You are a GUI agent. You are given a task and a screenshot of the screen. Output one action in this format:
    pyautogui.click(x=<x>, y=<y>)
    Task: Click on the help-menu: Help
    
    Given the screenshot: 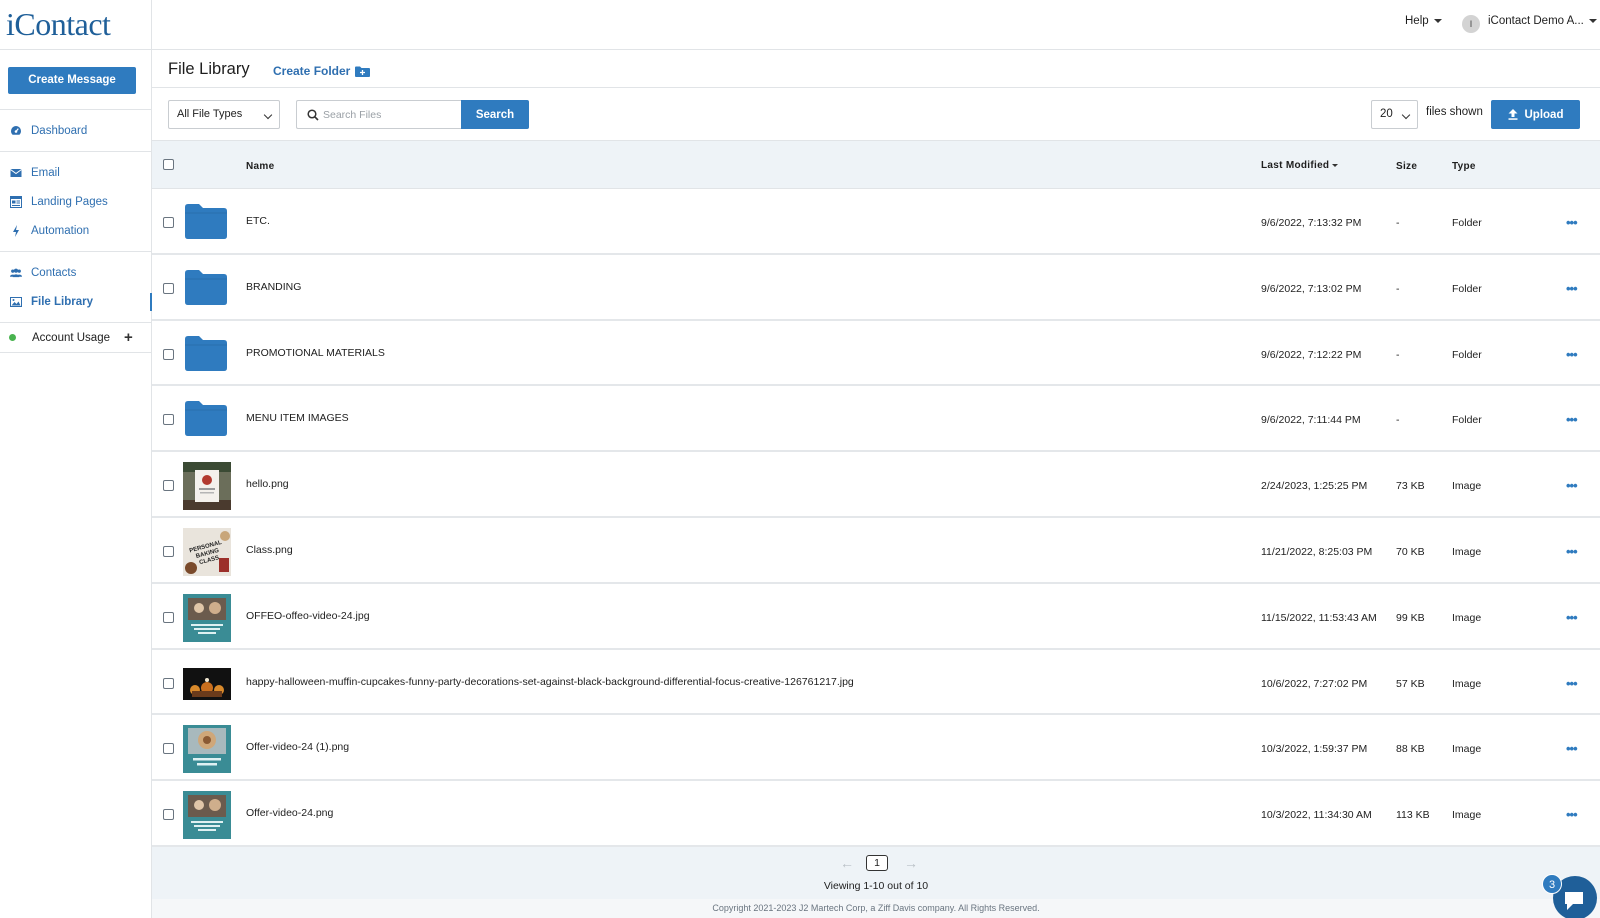 What is the action you would take?
    pyautogui.click(x=1423, y=21)
    